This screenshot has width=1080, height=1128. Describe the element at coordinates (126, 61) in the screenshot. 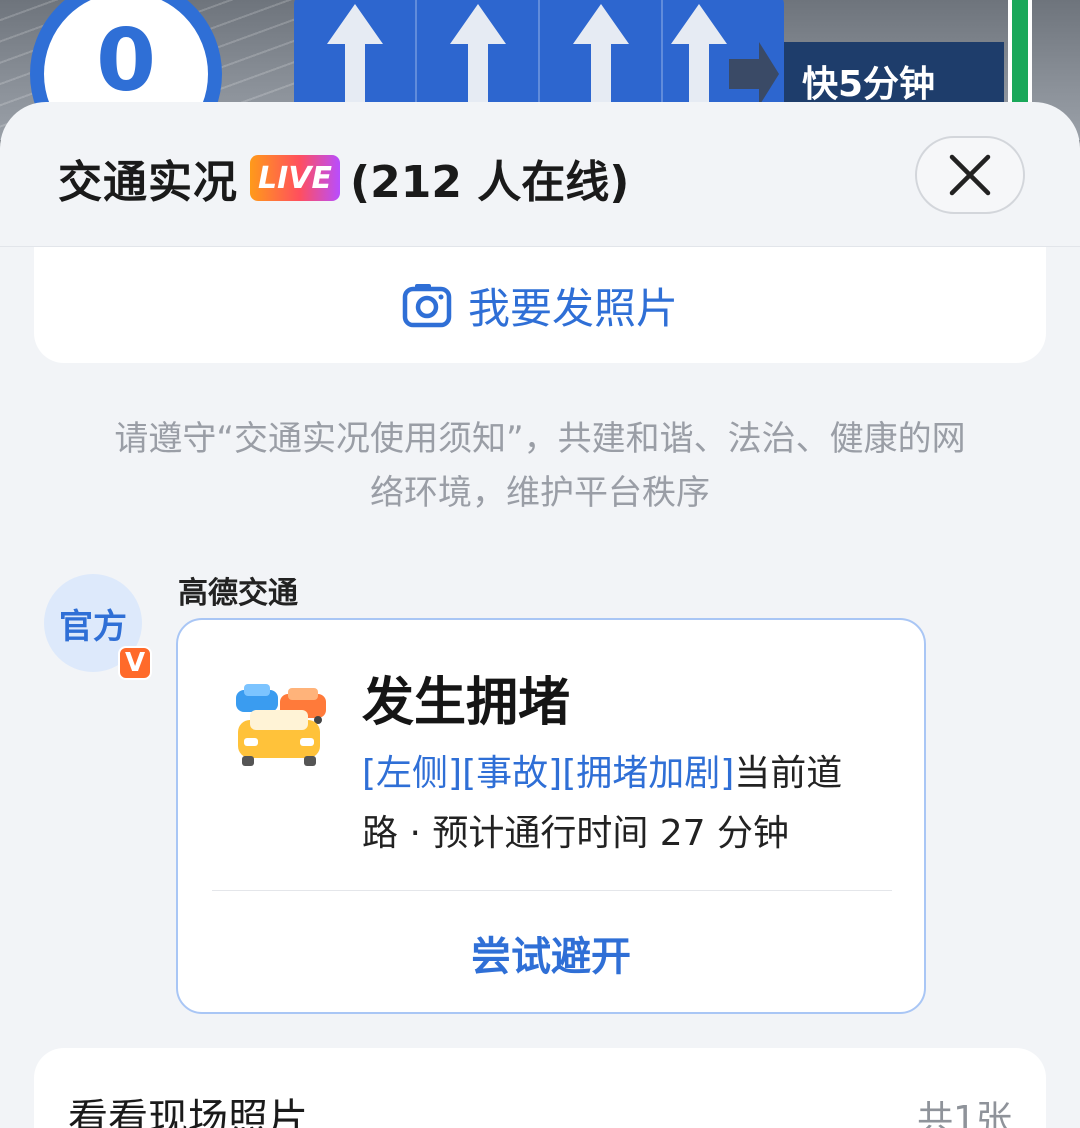

I see `speed-value: 0` at that location.